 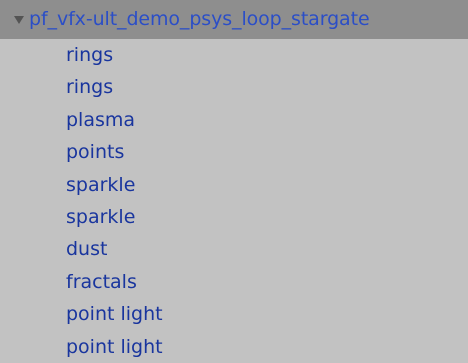 I want to click on hierarchy-child-item: fractals, so click(x=234, y=282).